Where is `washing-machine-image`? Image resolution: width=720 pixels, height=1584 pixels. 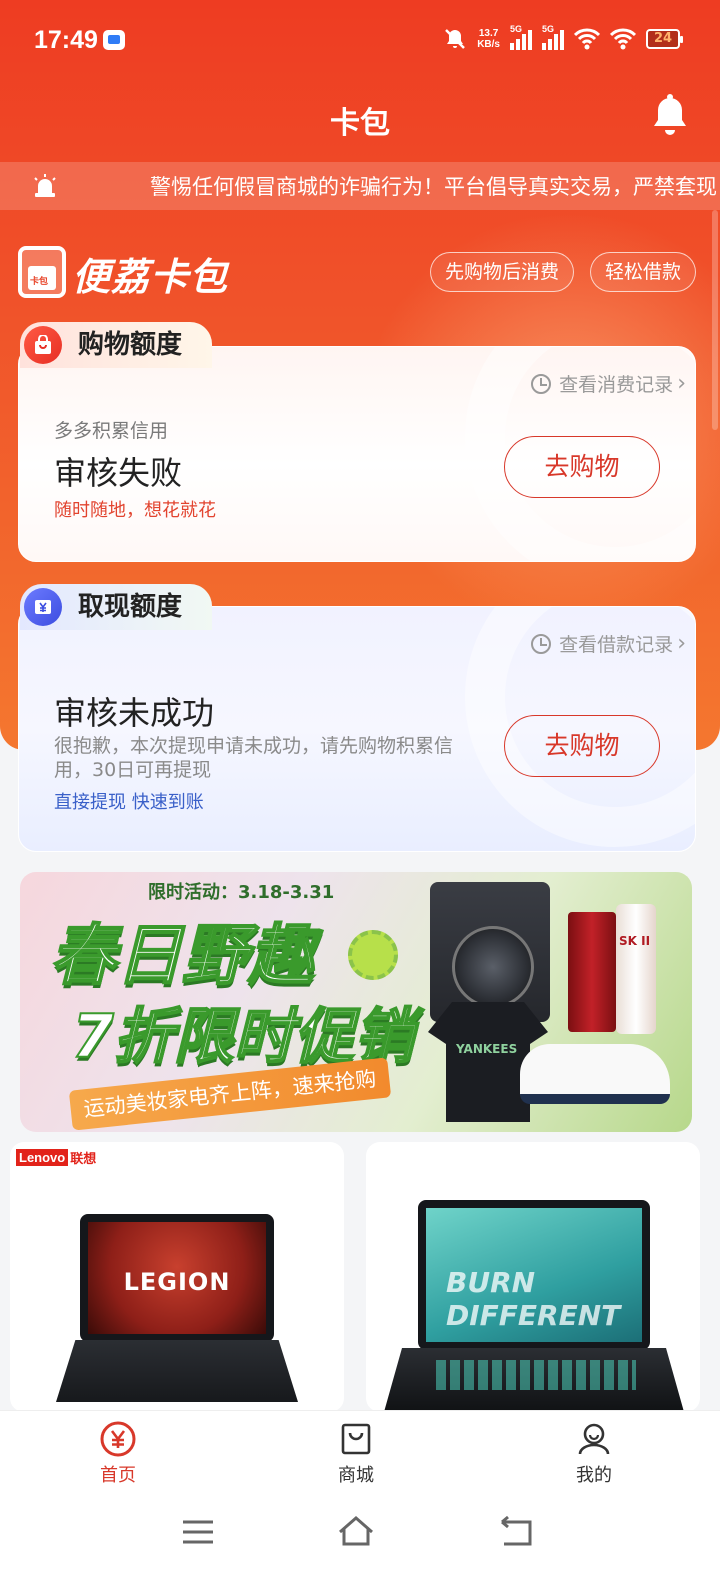
washing-machine-image is located at coordinates (490, 952).